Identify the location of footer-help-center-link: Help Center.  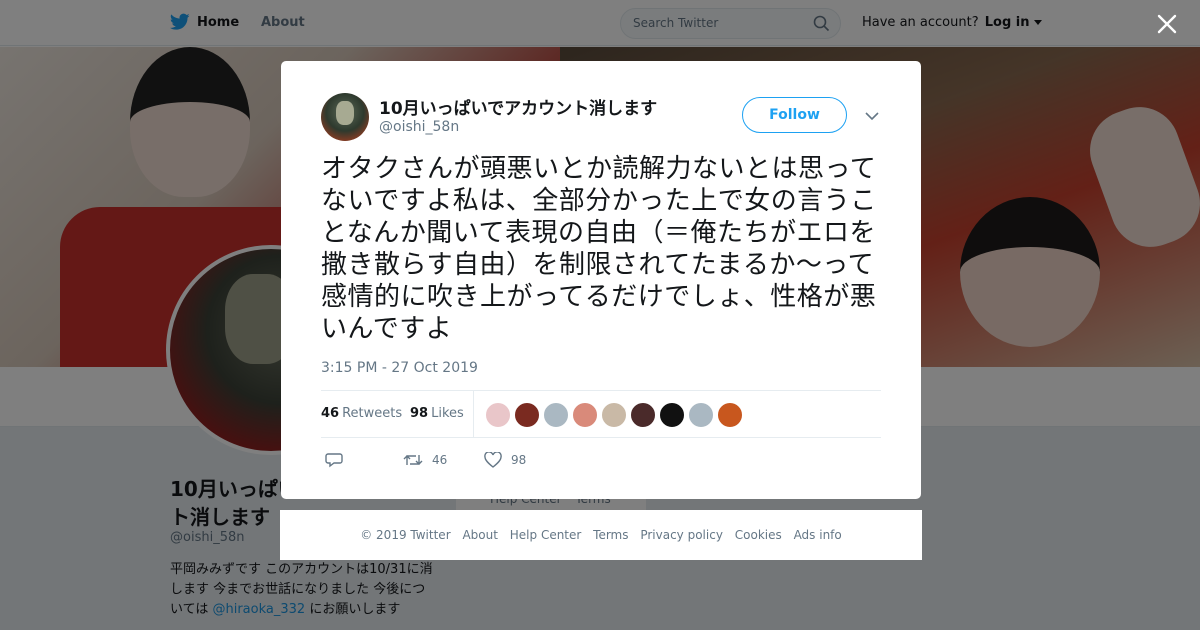
(546, 535).